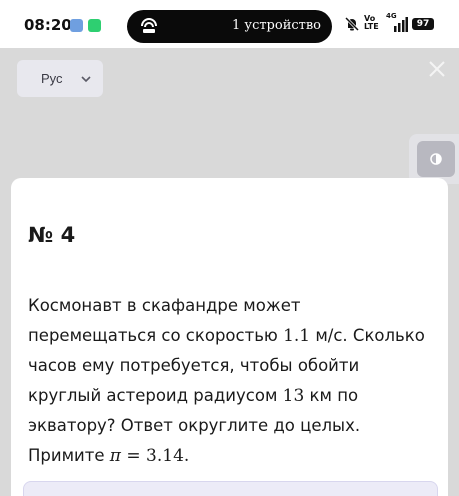 This screenshot has height=496, width=459. What do you see at coordinates (352, 24) in the screenshot?
I see `bell-off-icon` at bounding box center [352, 24].